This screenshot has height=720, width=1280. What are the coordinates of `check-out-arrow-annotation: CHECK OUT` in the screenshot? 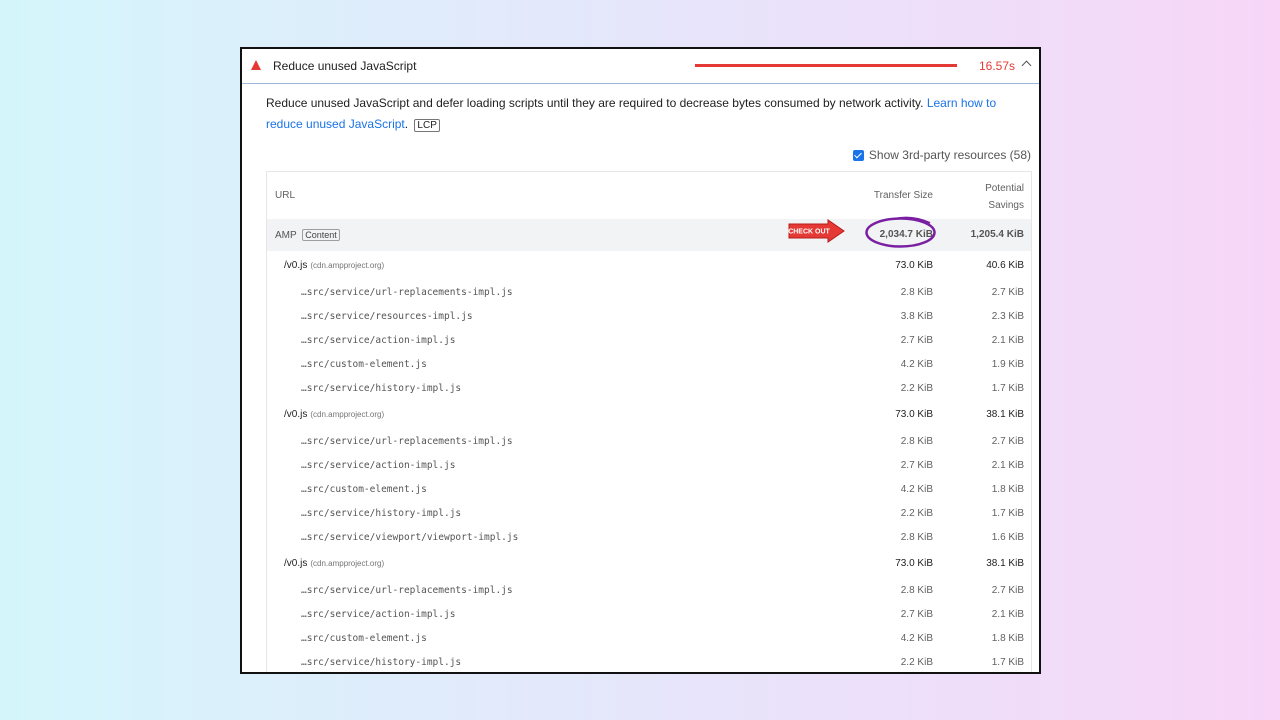 It's located at (816, 231).